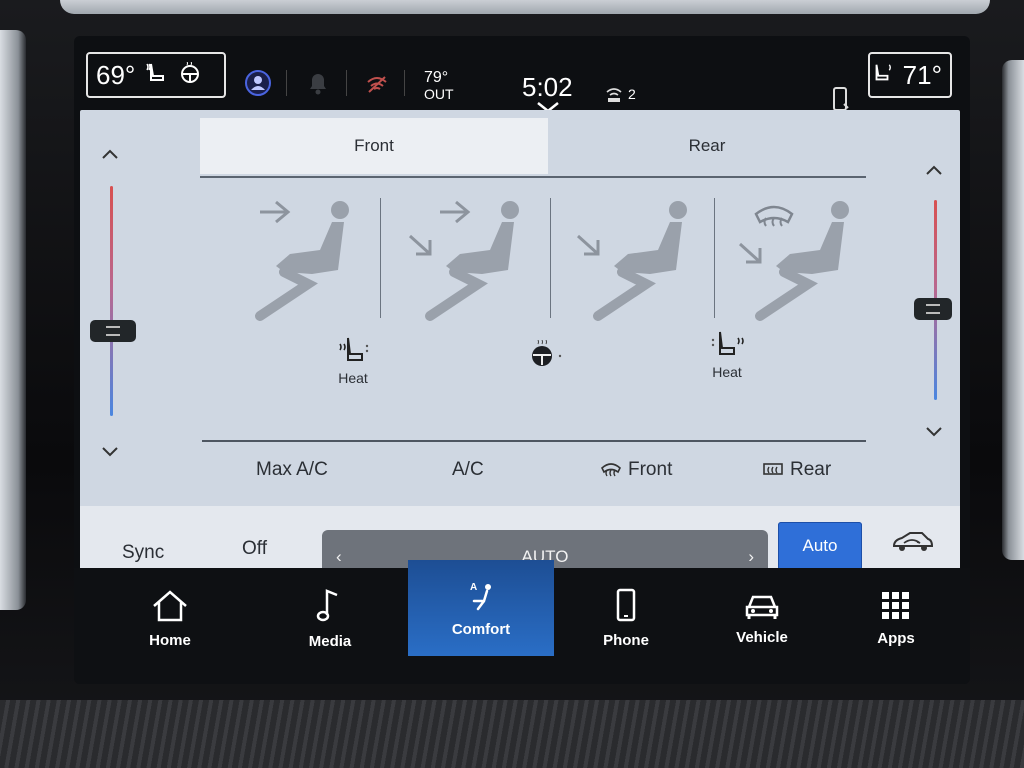  Describe the element at coordinates (611, 470) in the screenshot. I see `front-defrost-icon` at that location.